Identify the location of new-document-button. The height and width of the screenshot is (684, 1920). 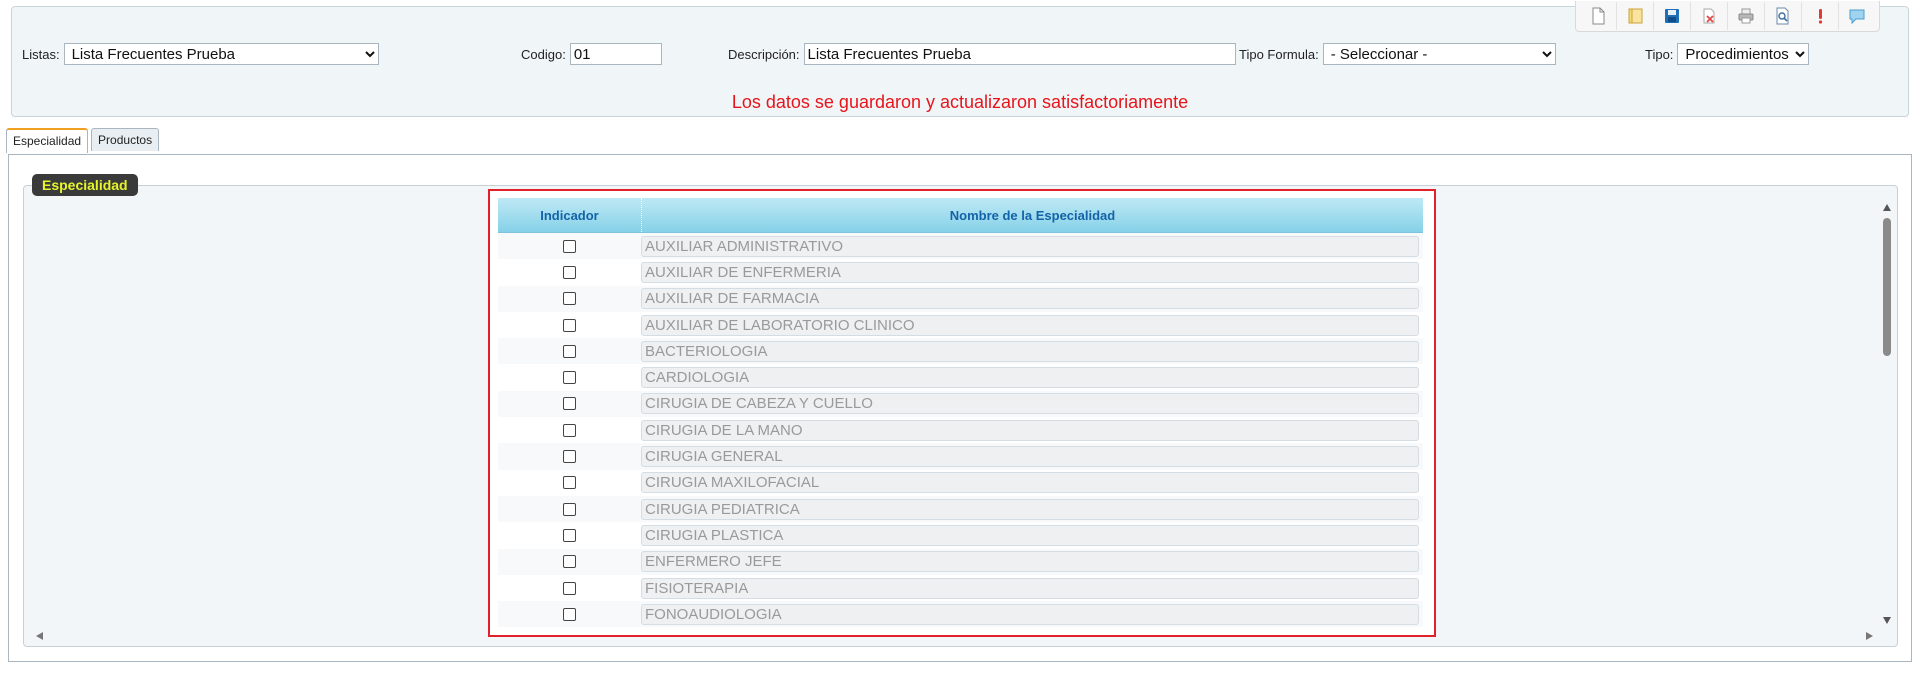
(1598, 16).